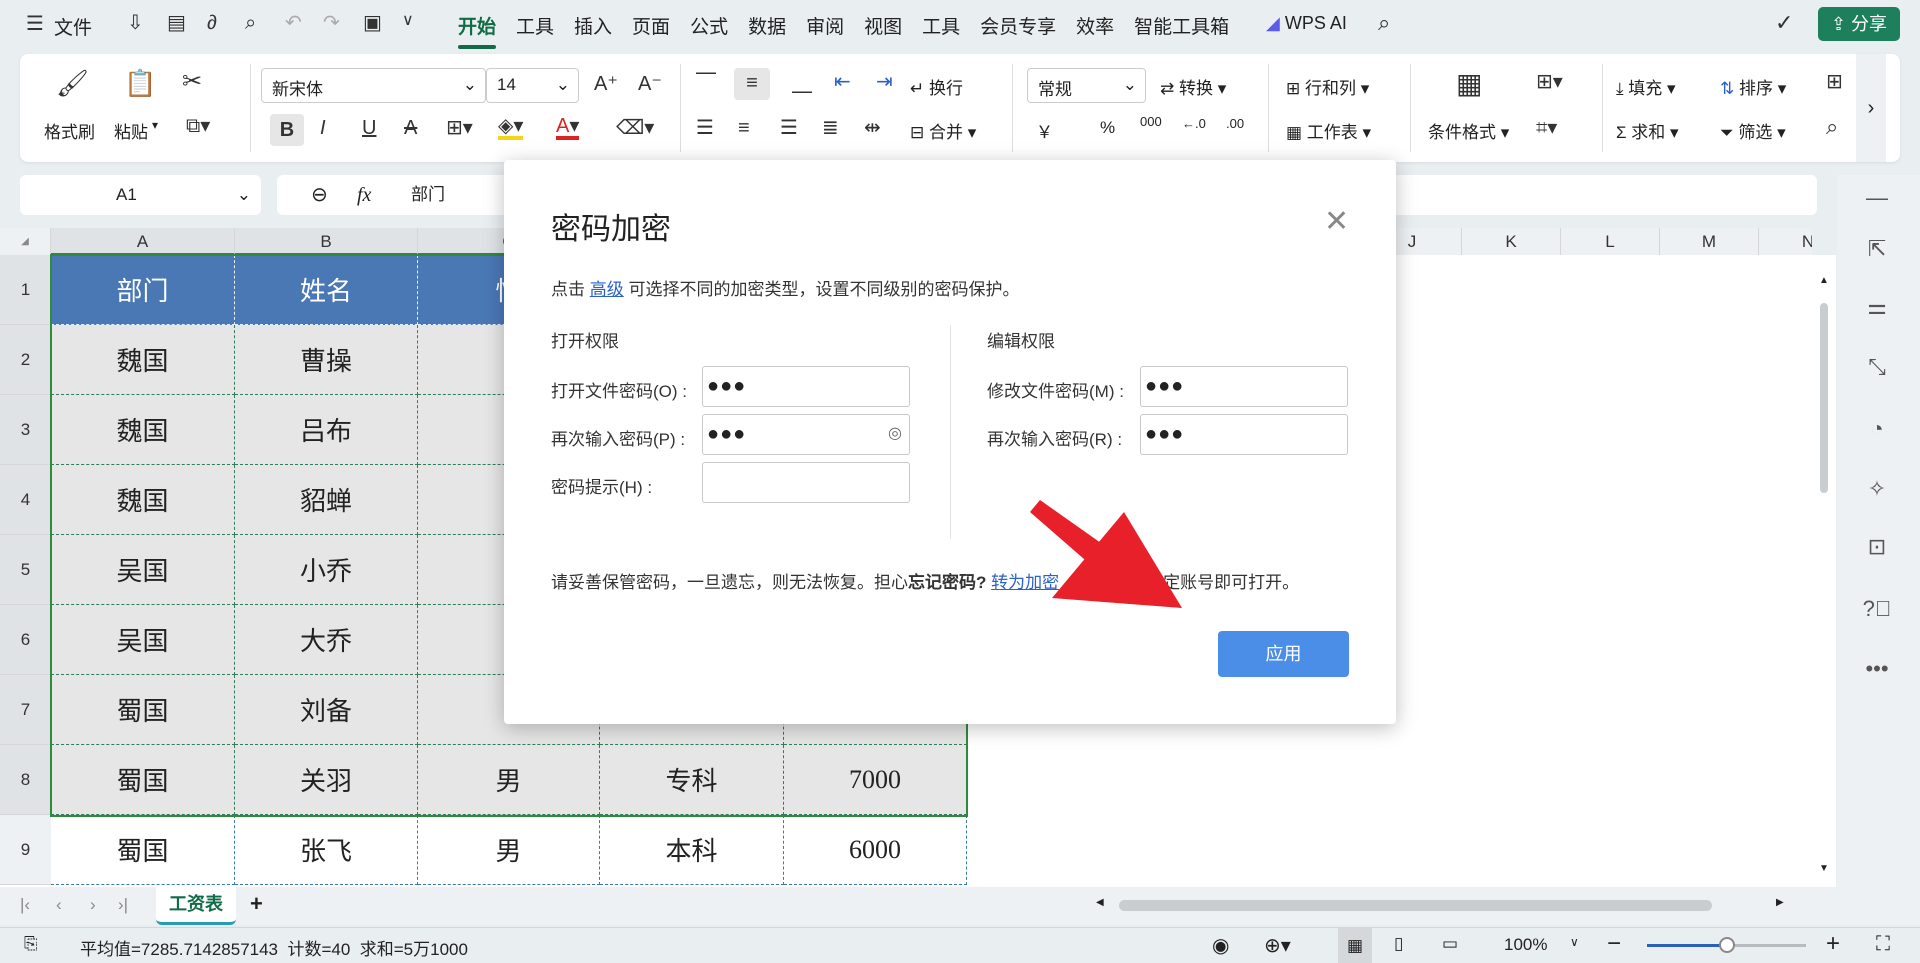  Describe the element at coordinates (709, 25) in the screenshot. I see `tab-formula: 公式` at that location.